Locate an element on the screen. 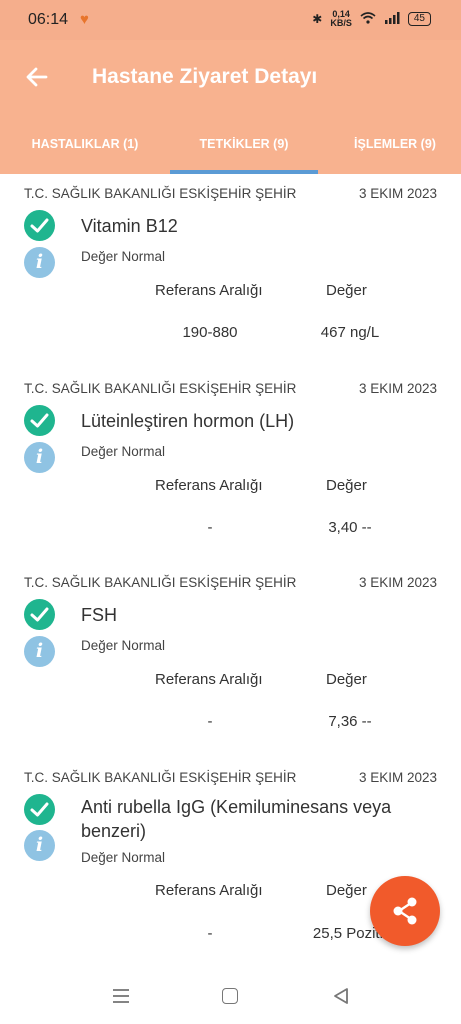 This screenshot has height=1024, width=461. test-value: 3,40 -- is located at coordinates (350, 527).